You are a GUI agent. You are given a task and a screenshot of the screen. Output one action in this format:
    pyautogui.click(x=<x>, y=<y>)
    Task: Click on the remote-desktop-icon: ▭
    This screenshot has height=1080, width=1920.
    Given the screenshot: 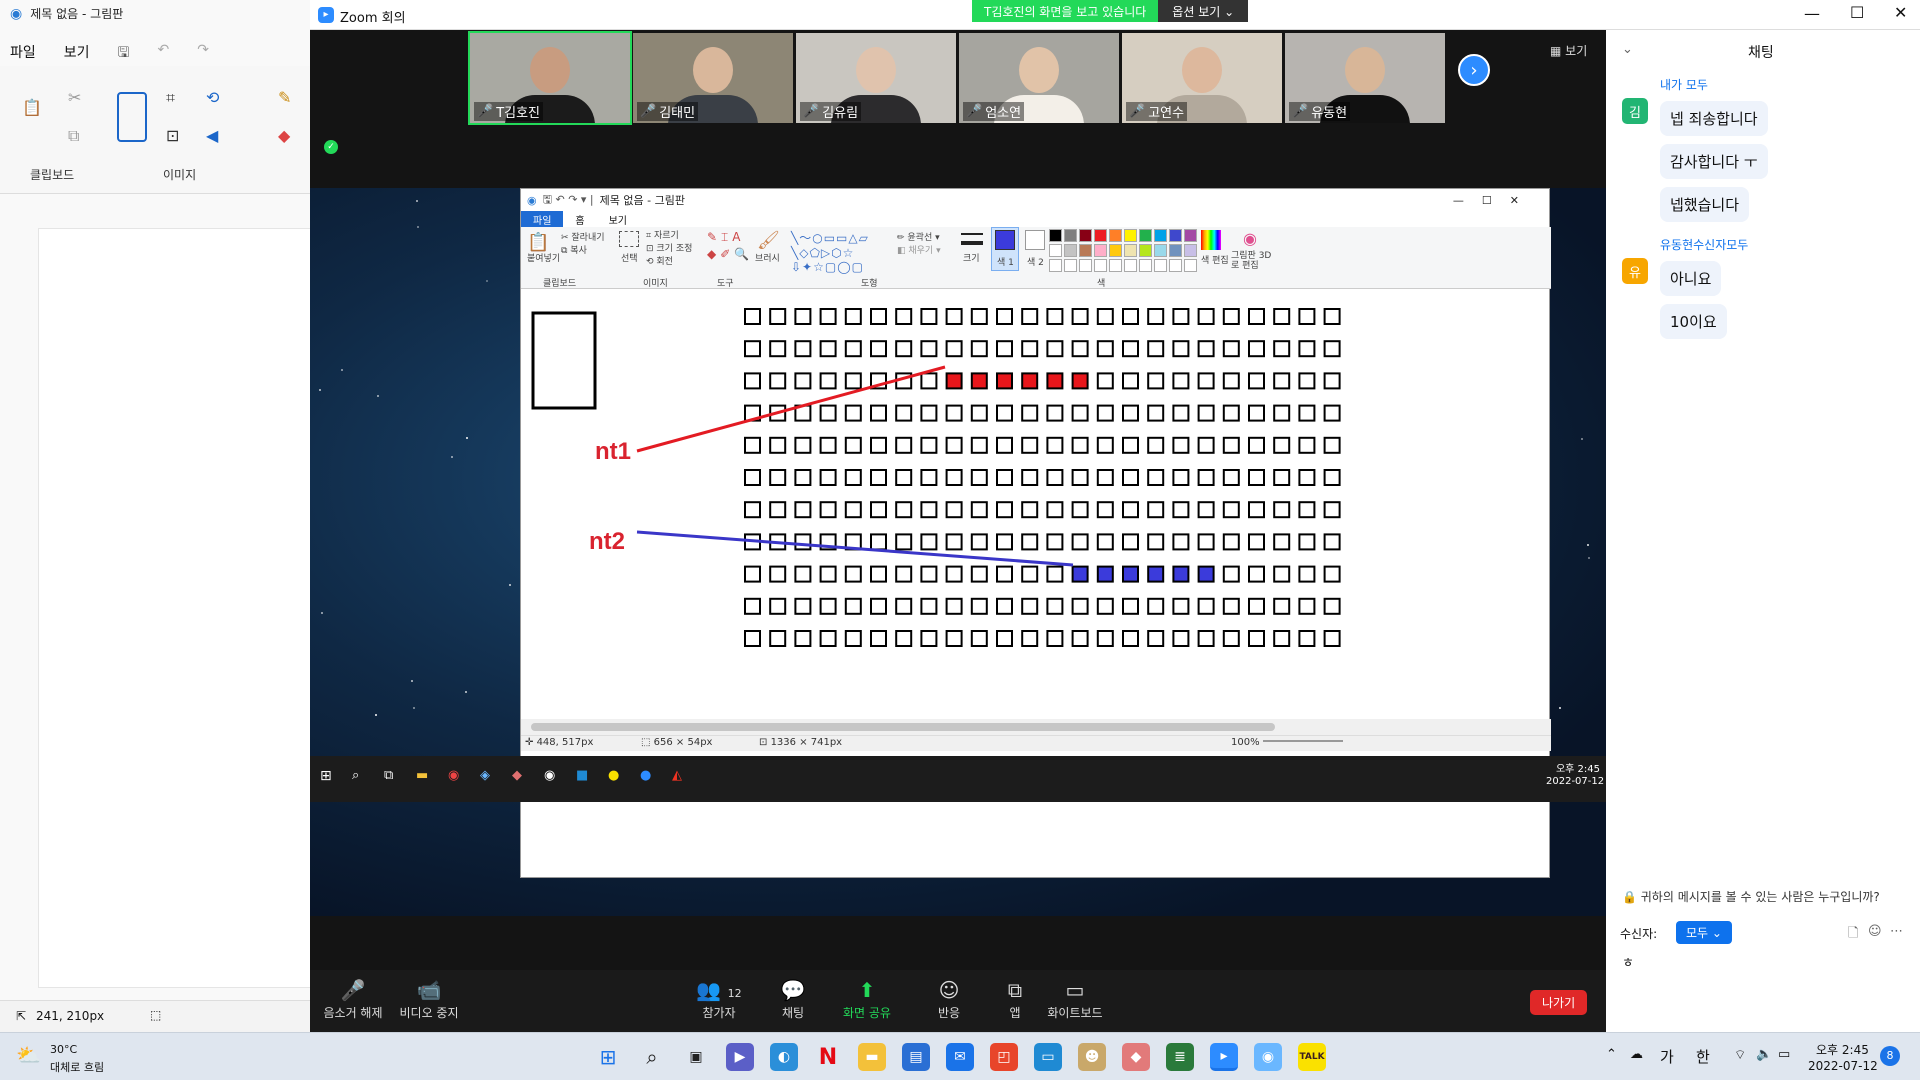 What is the action you would take?
    pyautogui.click(x=1048, y=1057)
    